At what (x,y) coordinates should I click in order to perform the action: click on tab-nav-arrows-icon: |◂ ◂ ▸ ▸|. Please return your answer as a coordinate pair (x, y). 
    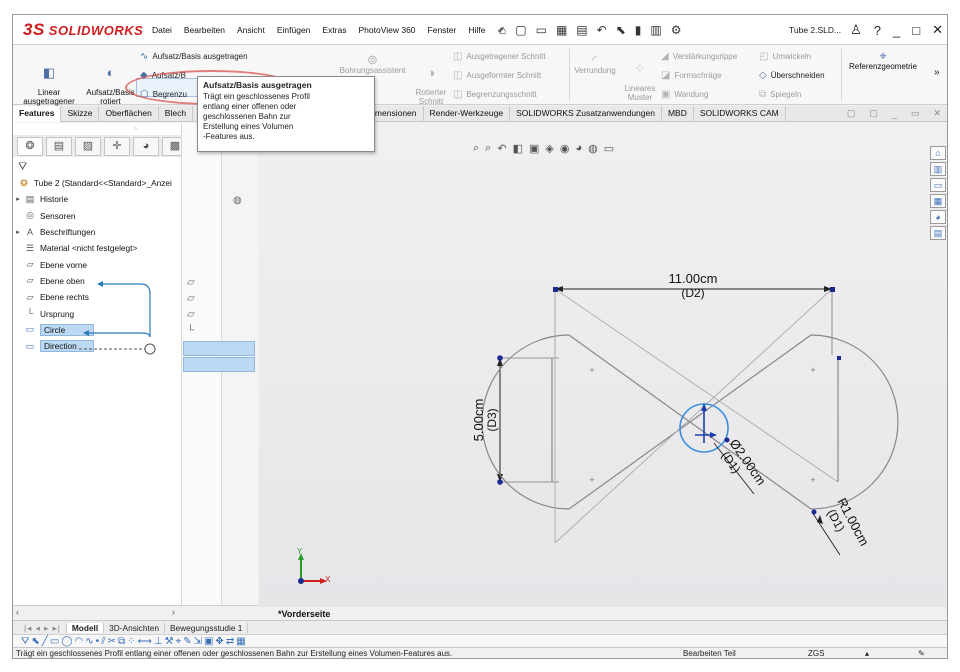
    Looking at the image, I should click on (43, 627).